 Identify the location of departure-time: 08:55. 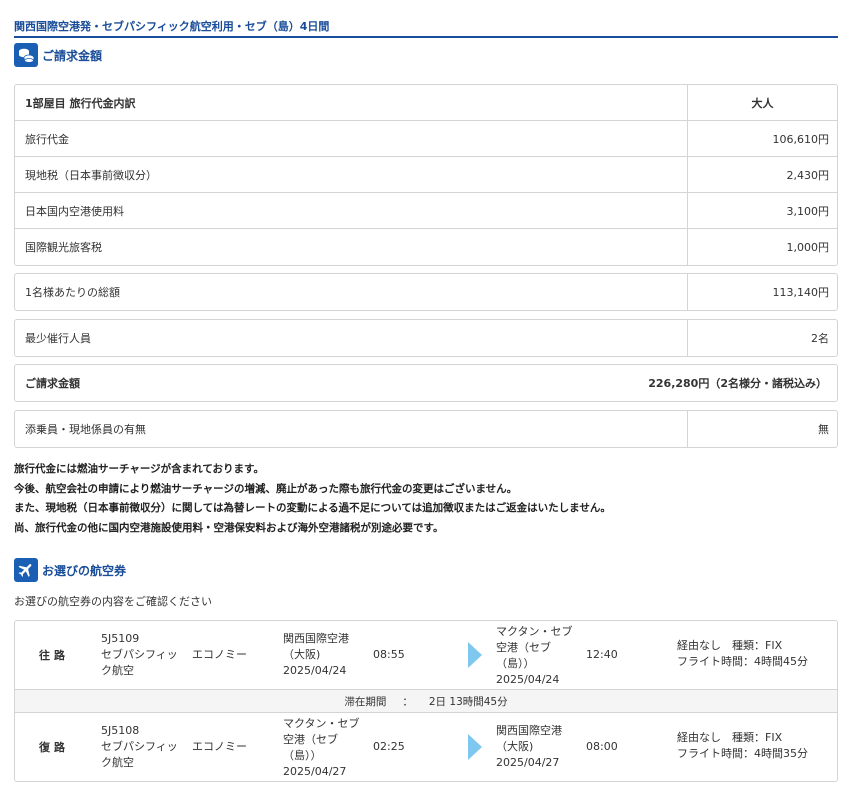
(389, 654).